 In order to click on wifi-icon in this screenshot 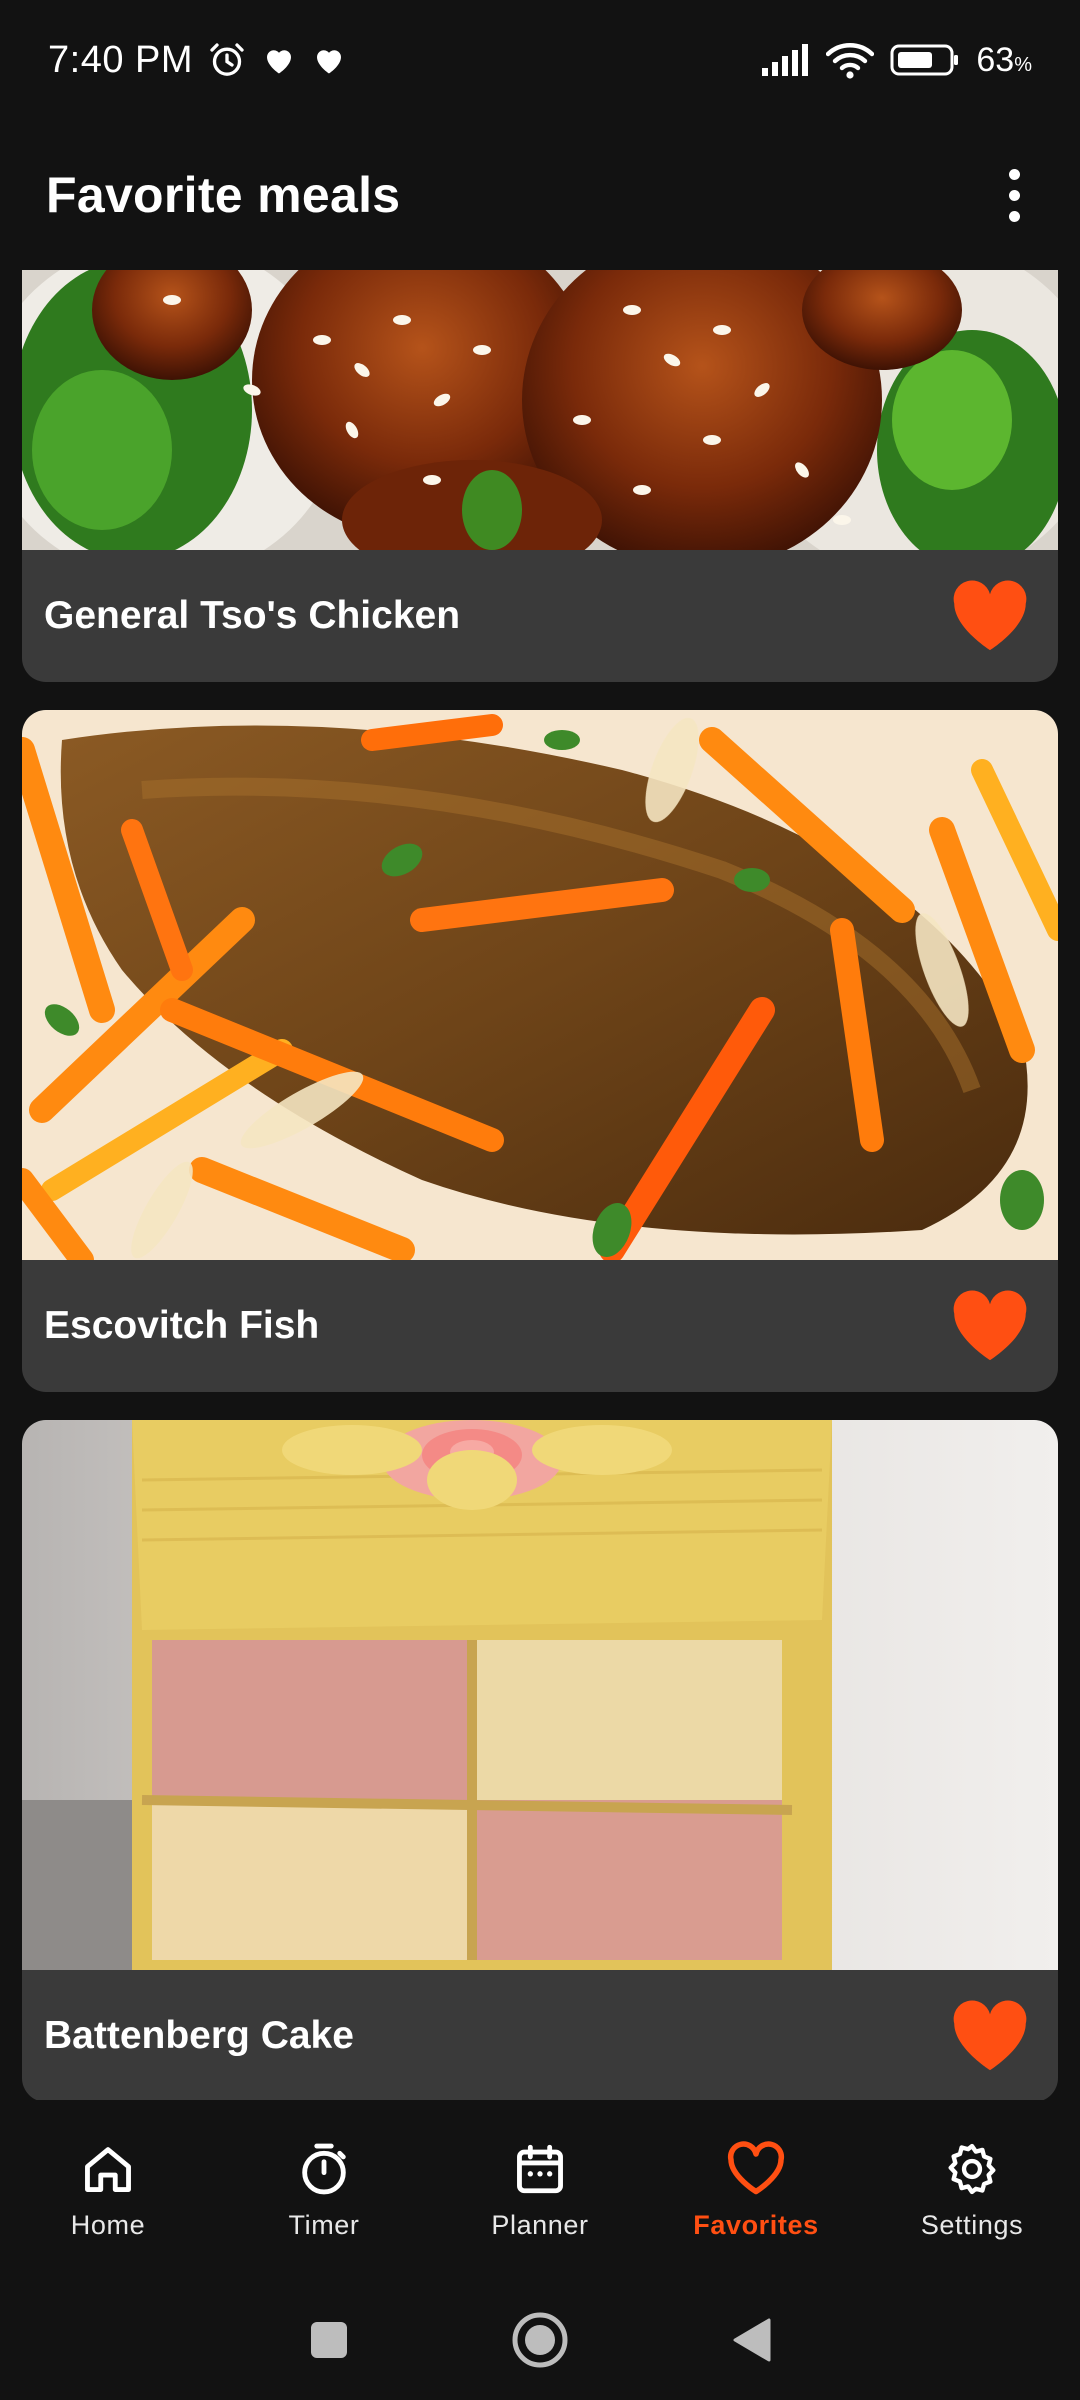, I will do `click(850, 61)`.